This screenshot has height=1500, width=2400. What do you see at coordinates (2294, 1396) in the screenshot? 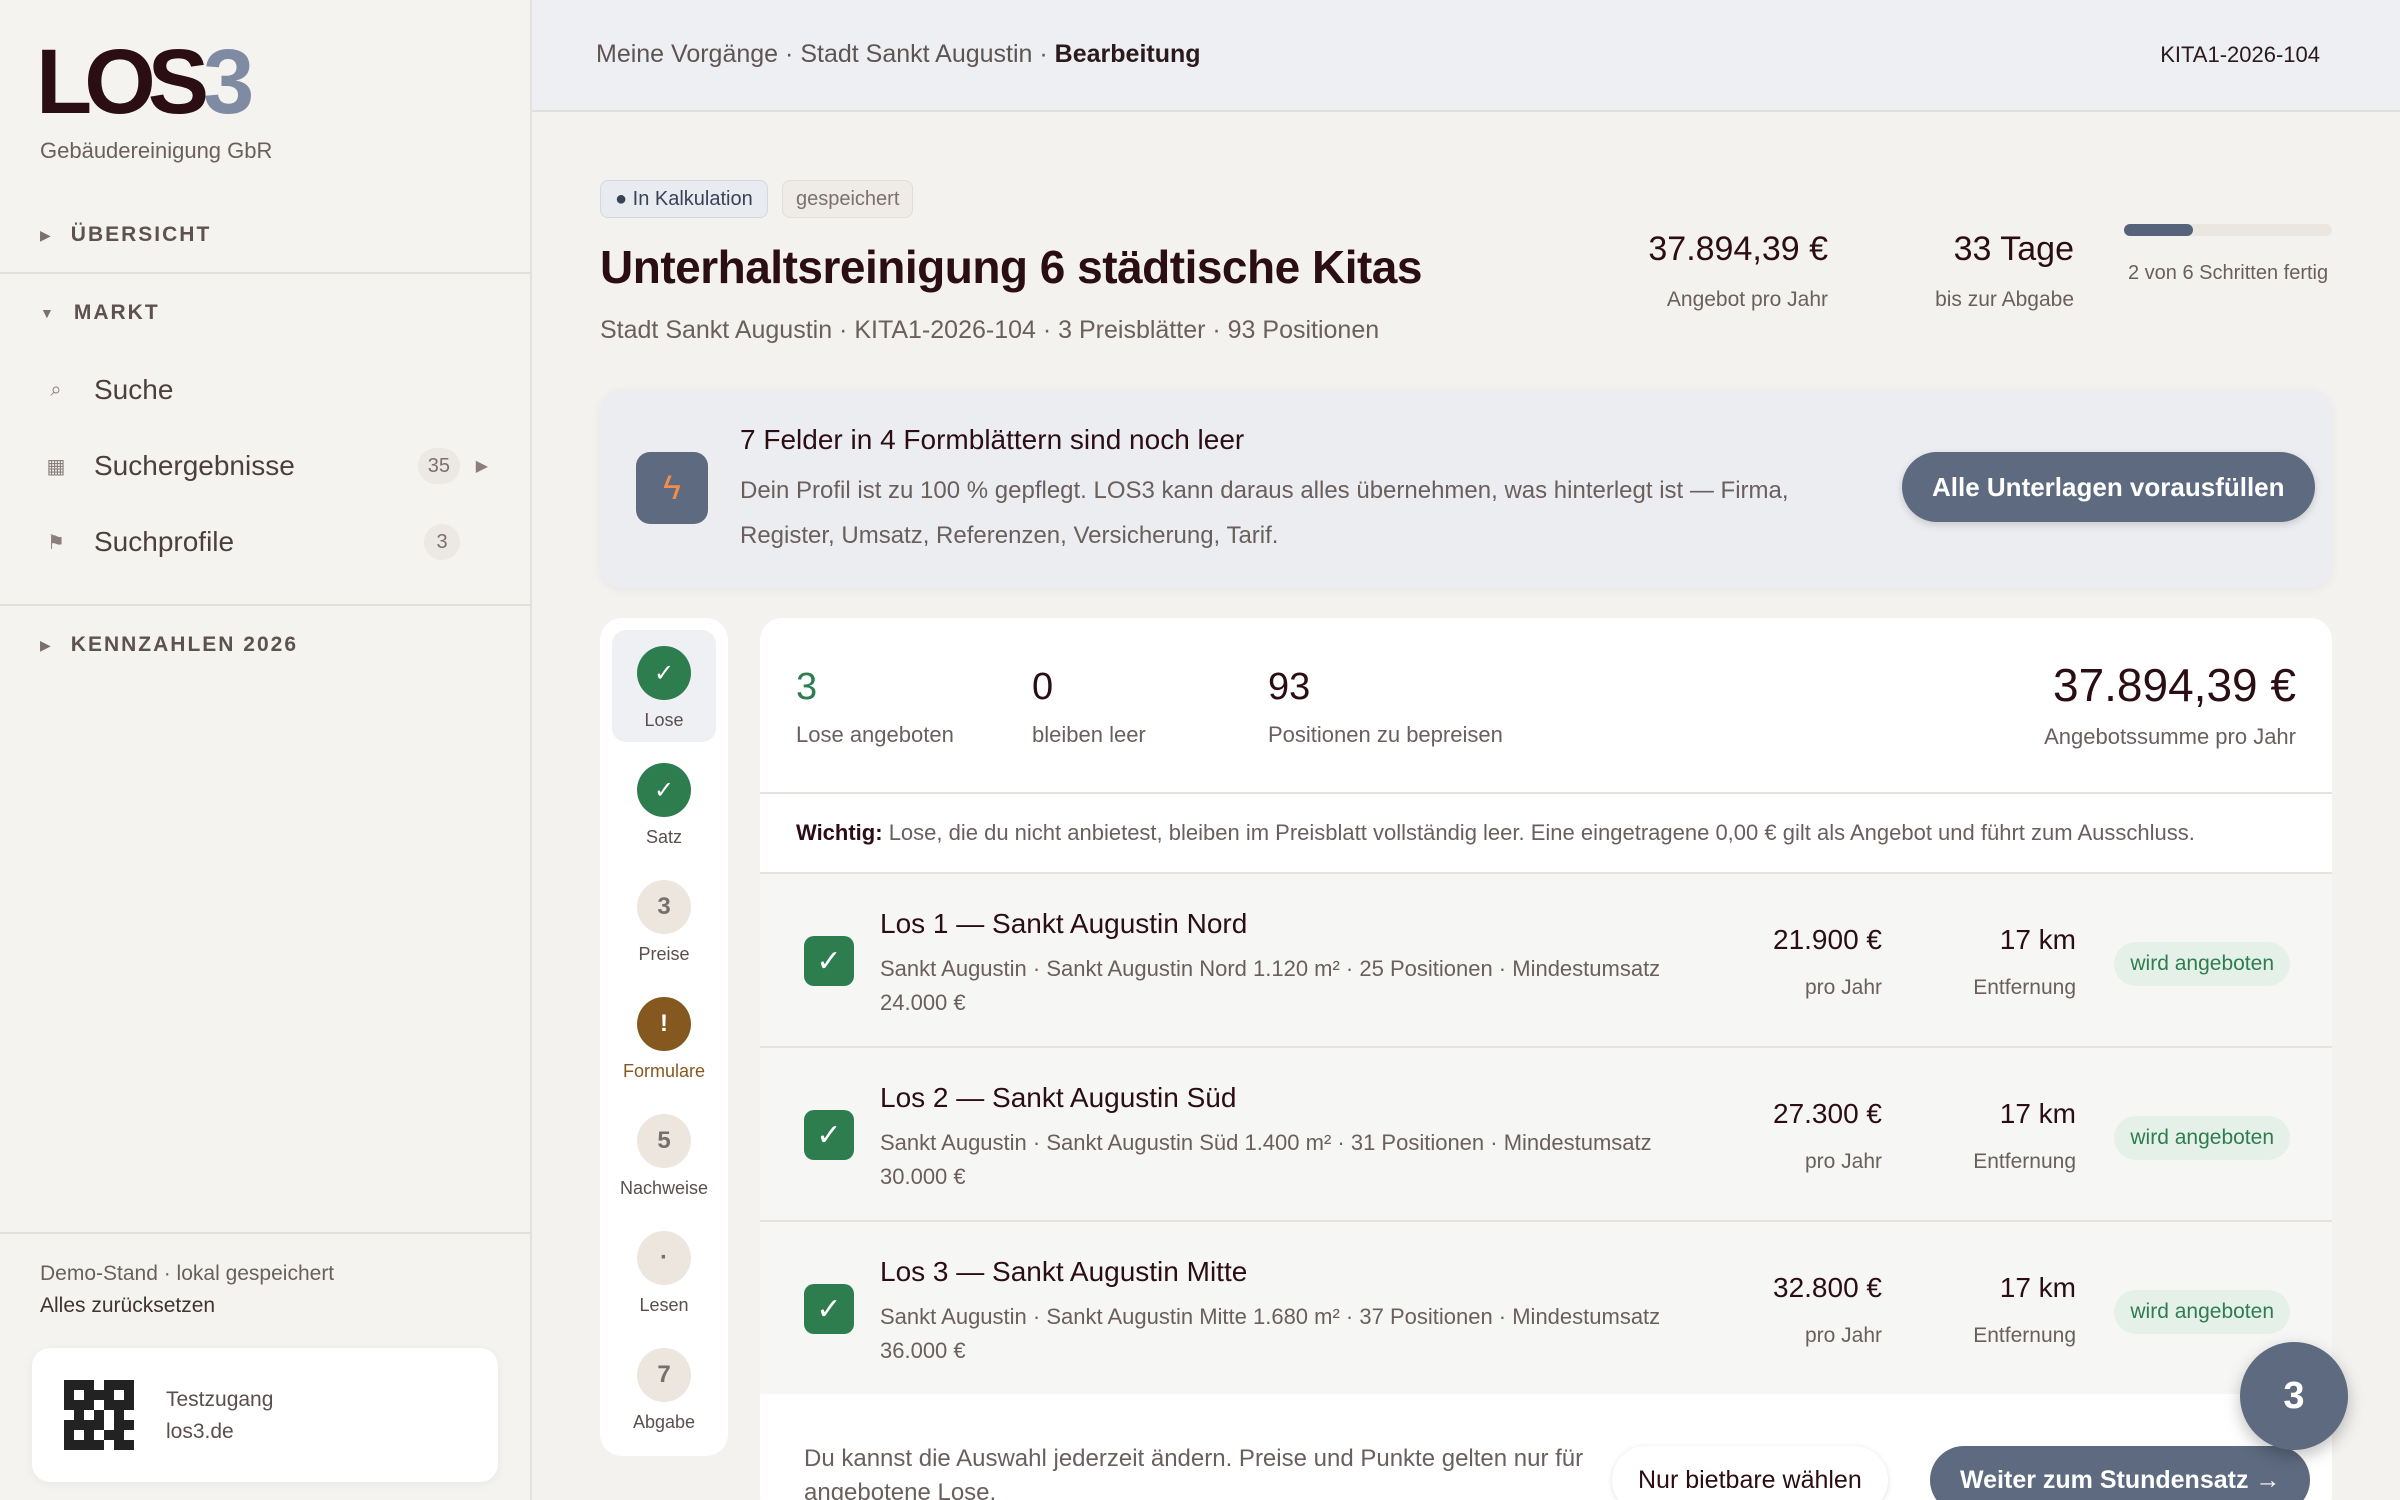
I see `floating-counter-button: 3` at bounding box center [2294, 1396].